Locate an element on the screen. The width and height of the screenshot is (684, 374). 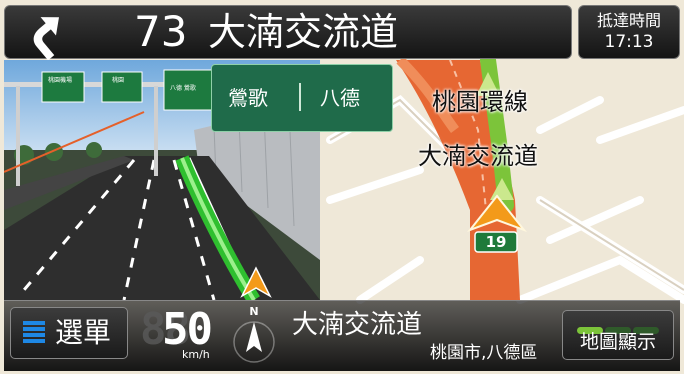
route-shield-number: 19 is located at coordinates (496, 242).